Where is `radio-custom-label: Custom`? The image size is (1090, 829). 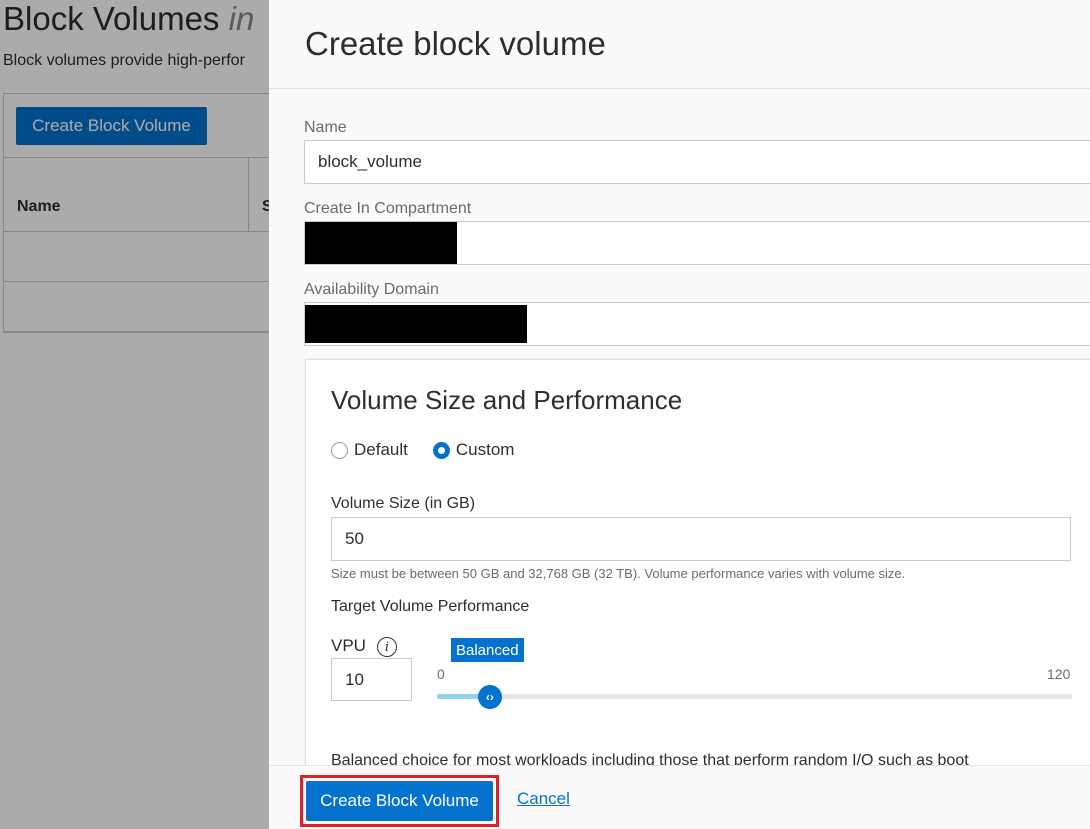
radio-custom-label: Custom is located at coordinates (485, 449).